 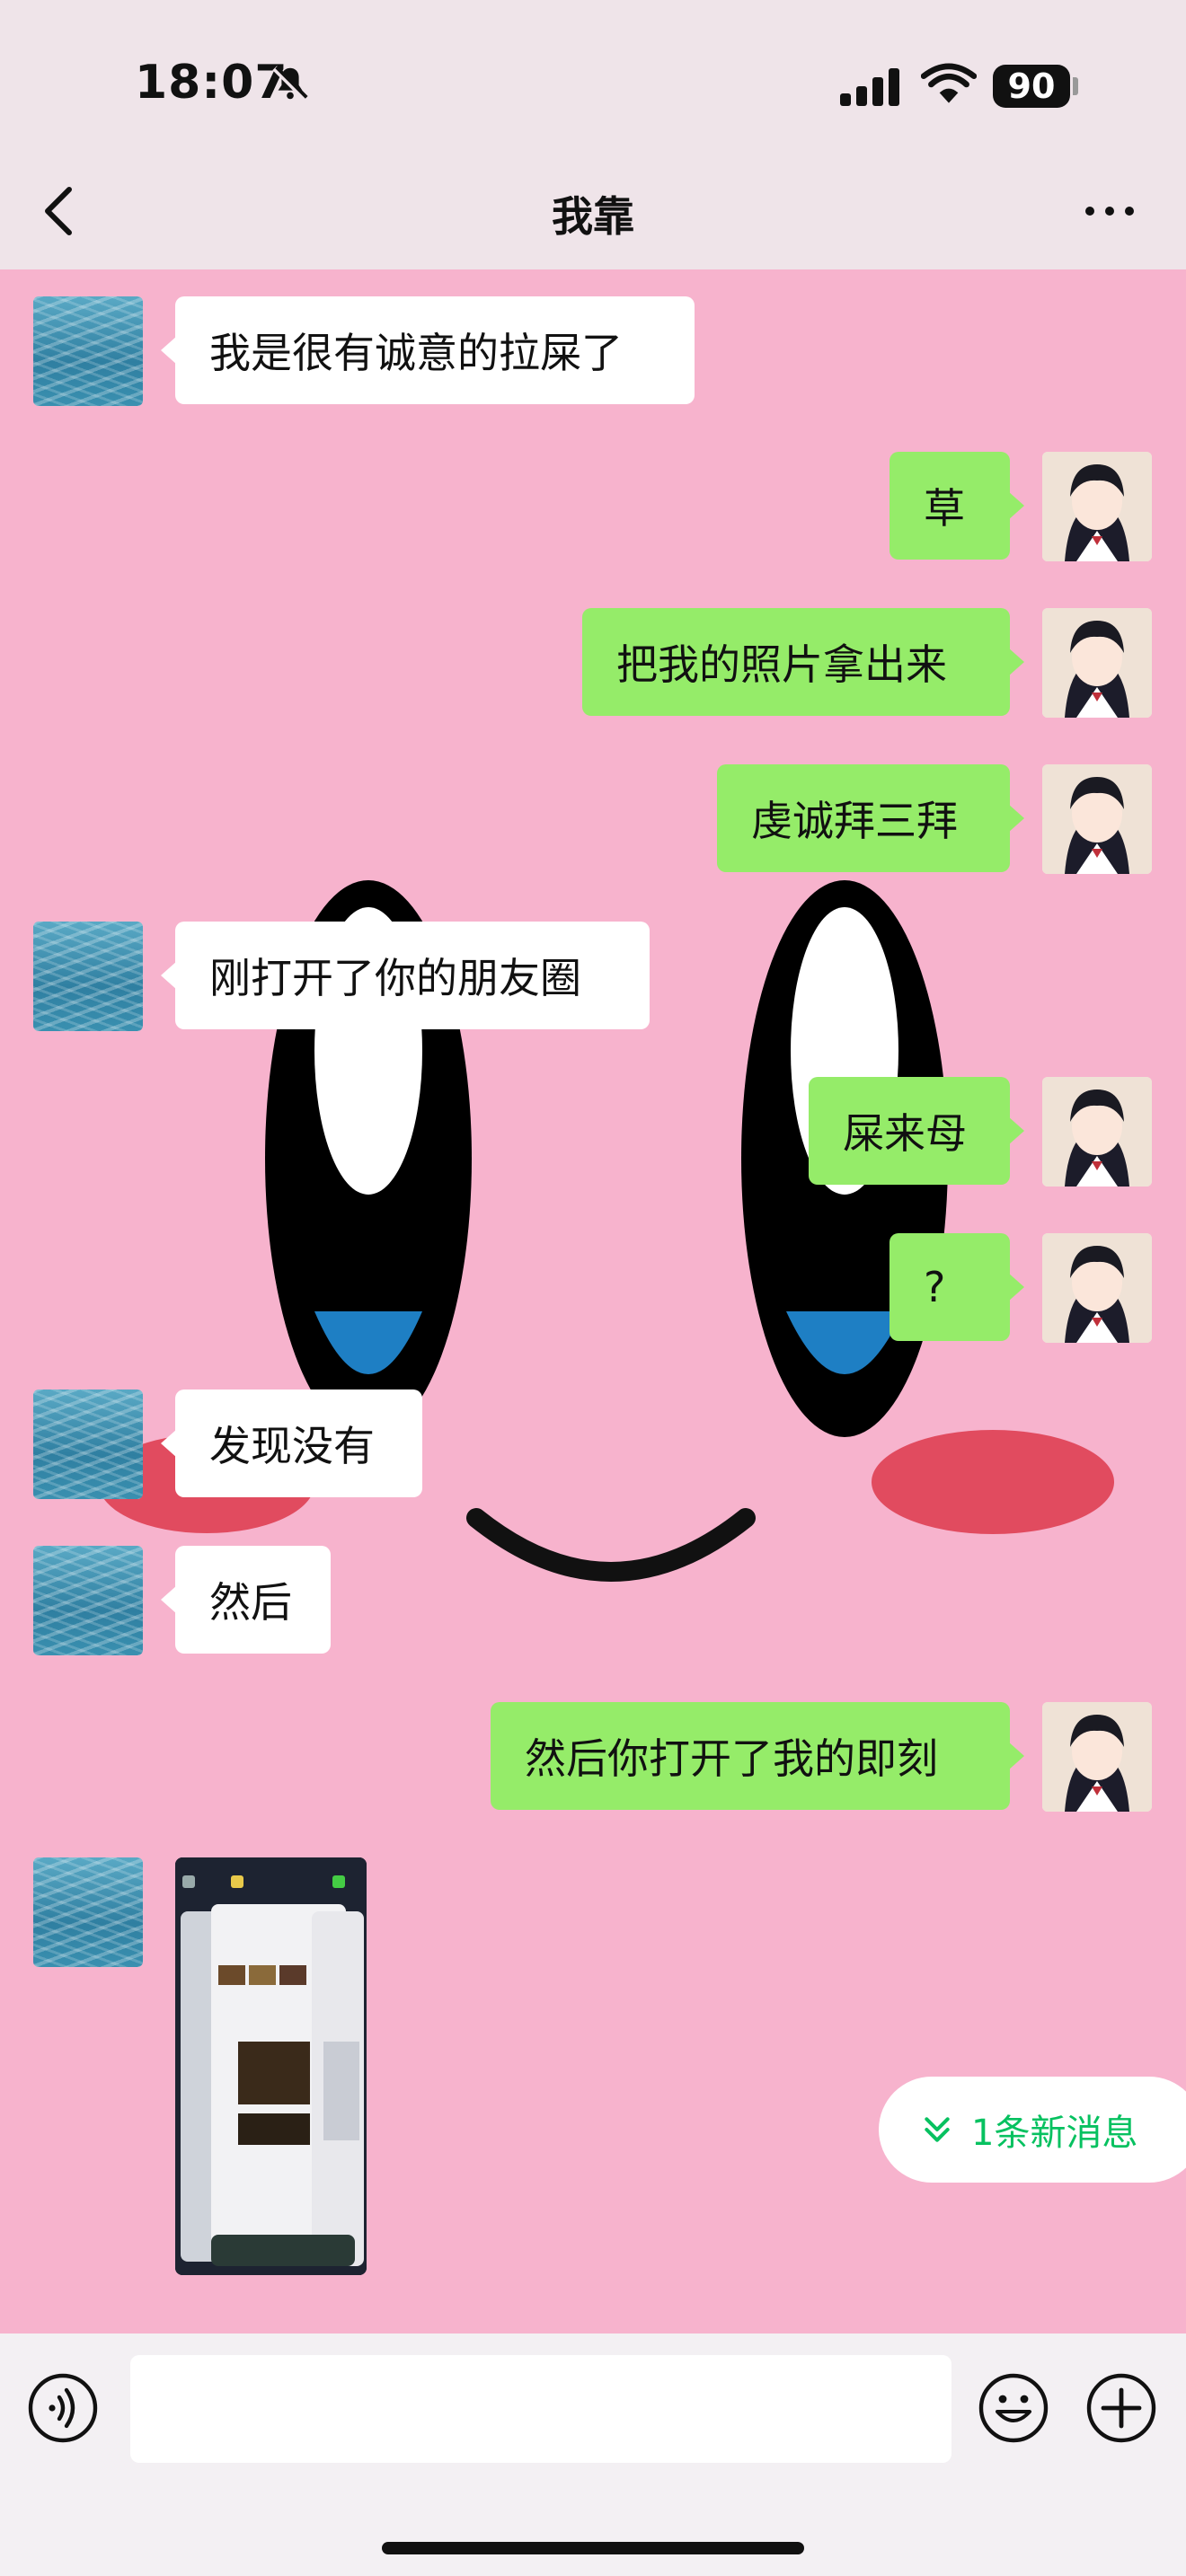 I want to click on voice-input-icon, so click(x=63, y=2408).